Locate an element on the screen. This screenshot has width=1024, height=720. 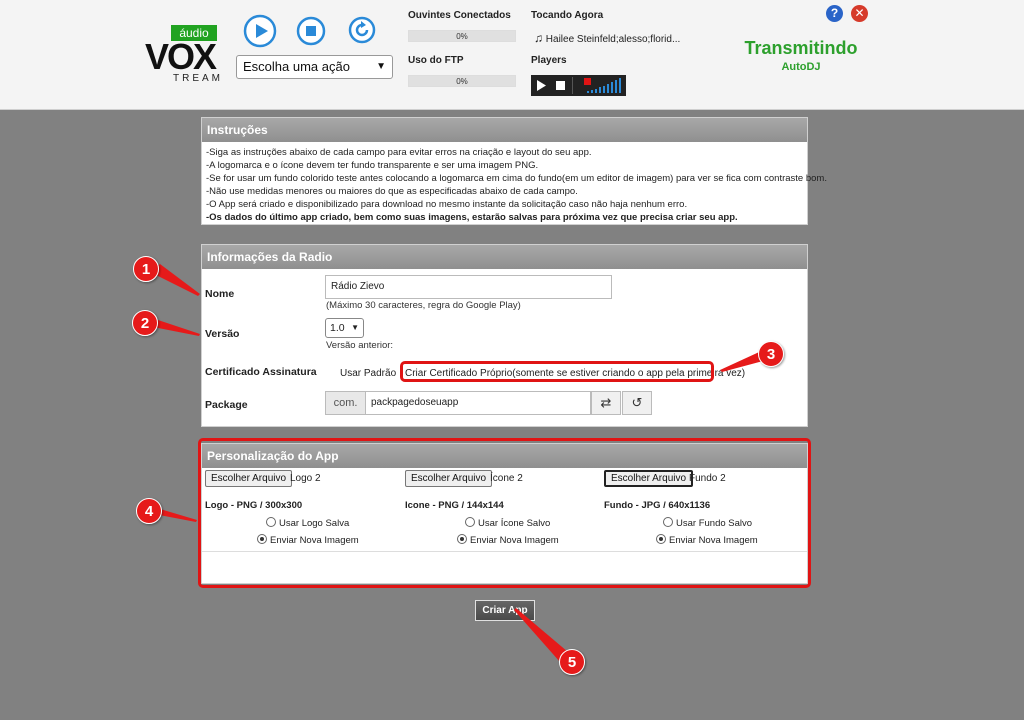
refresh-icon is located at coordinates (362, 30).